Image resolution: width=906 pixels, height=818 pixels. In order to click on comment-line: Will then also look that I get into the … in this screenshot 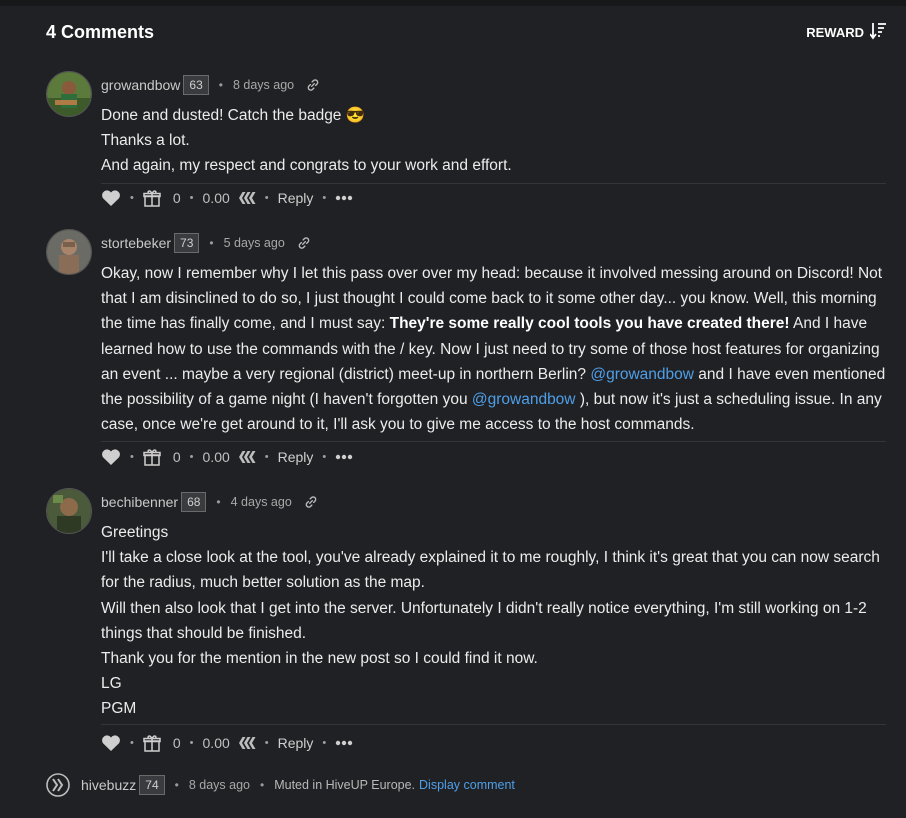, I will do `click(484, 620)`.